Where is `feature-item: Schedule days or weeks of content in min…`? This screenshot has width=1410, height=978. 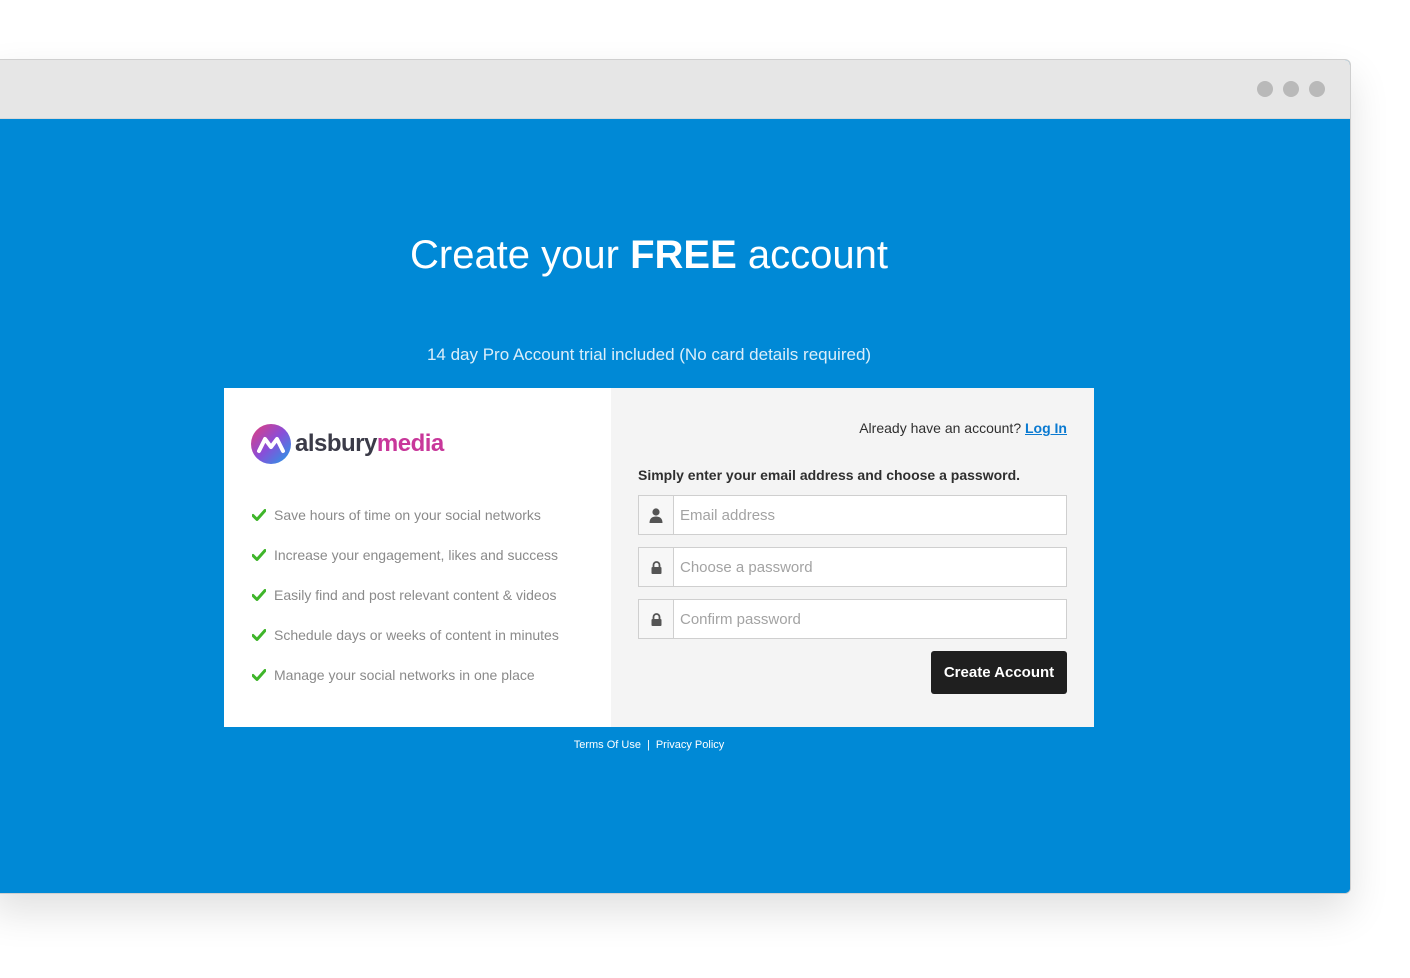 feature-item: Schedule days or weeks of content in min… is located at coordinates (405, 635).